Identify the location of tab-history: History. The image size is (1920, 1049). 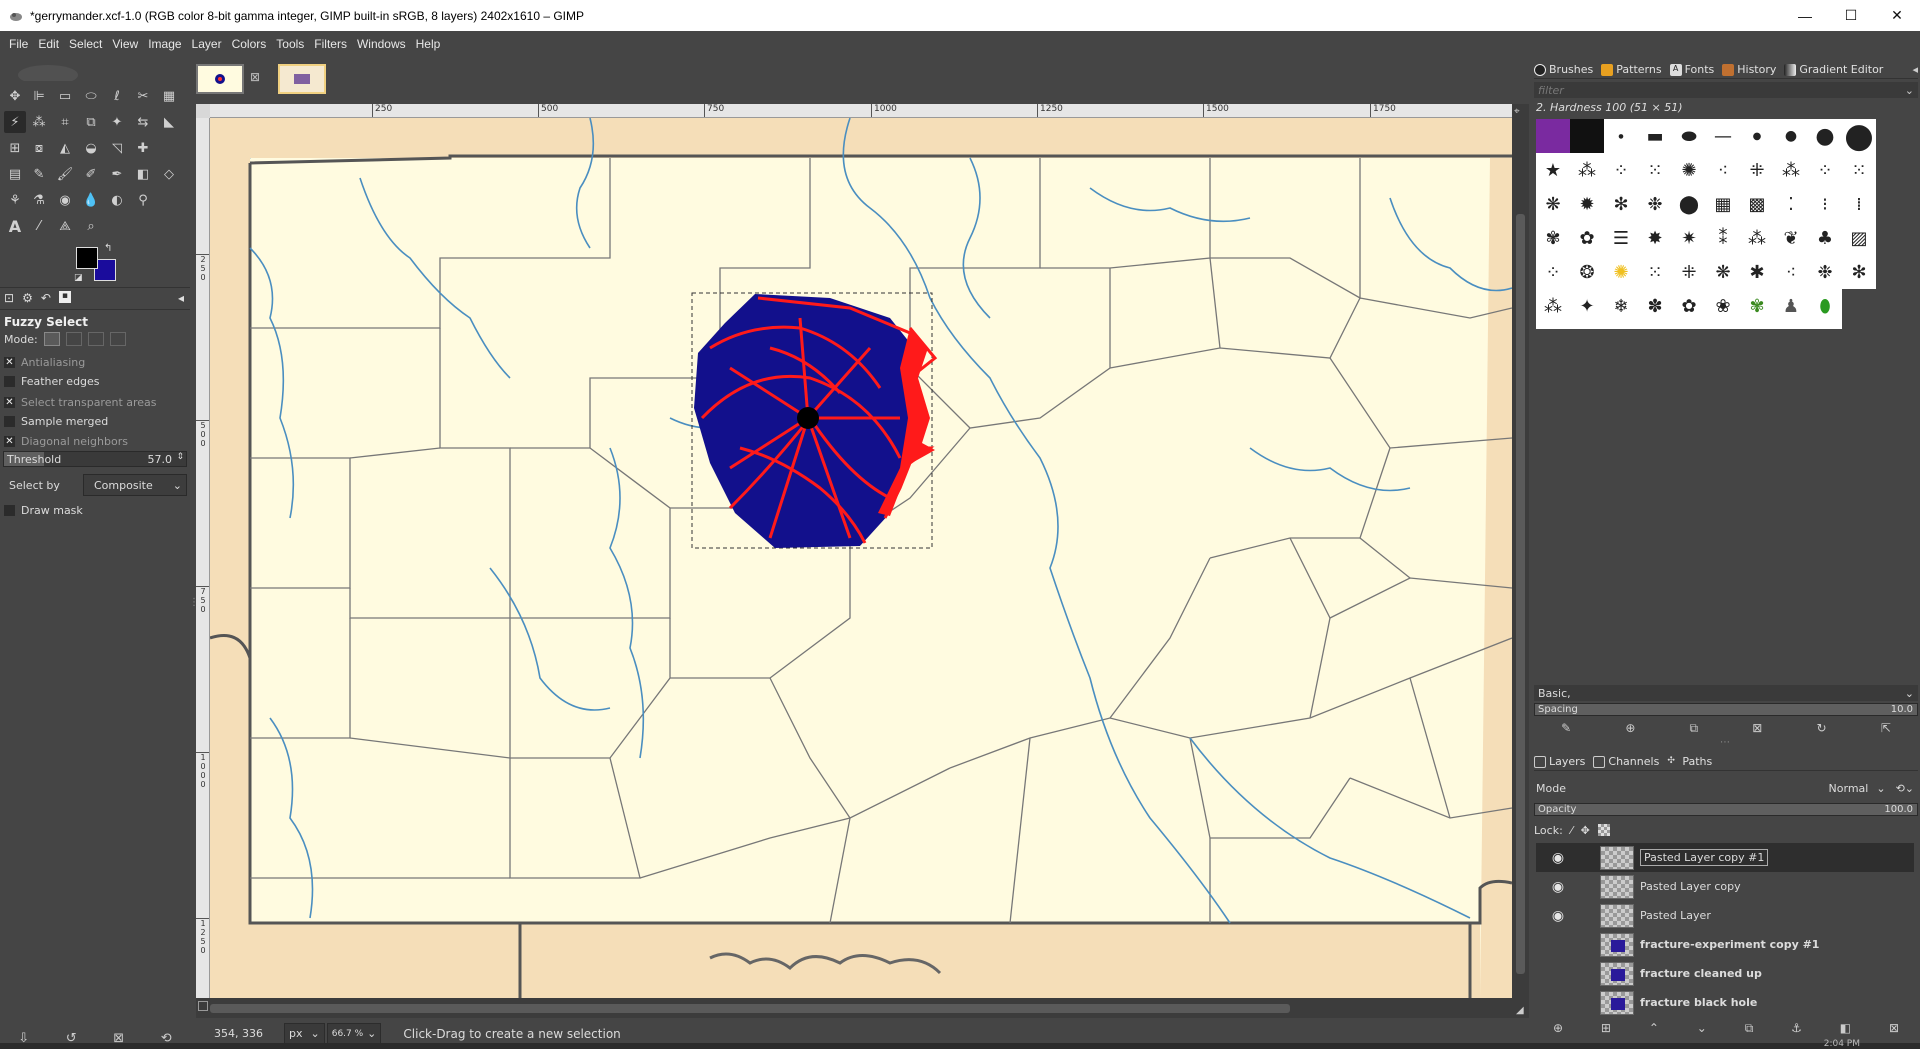
(1749, 69).